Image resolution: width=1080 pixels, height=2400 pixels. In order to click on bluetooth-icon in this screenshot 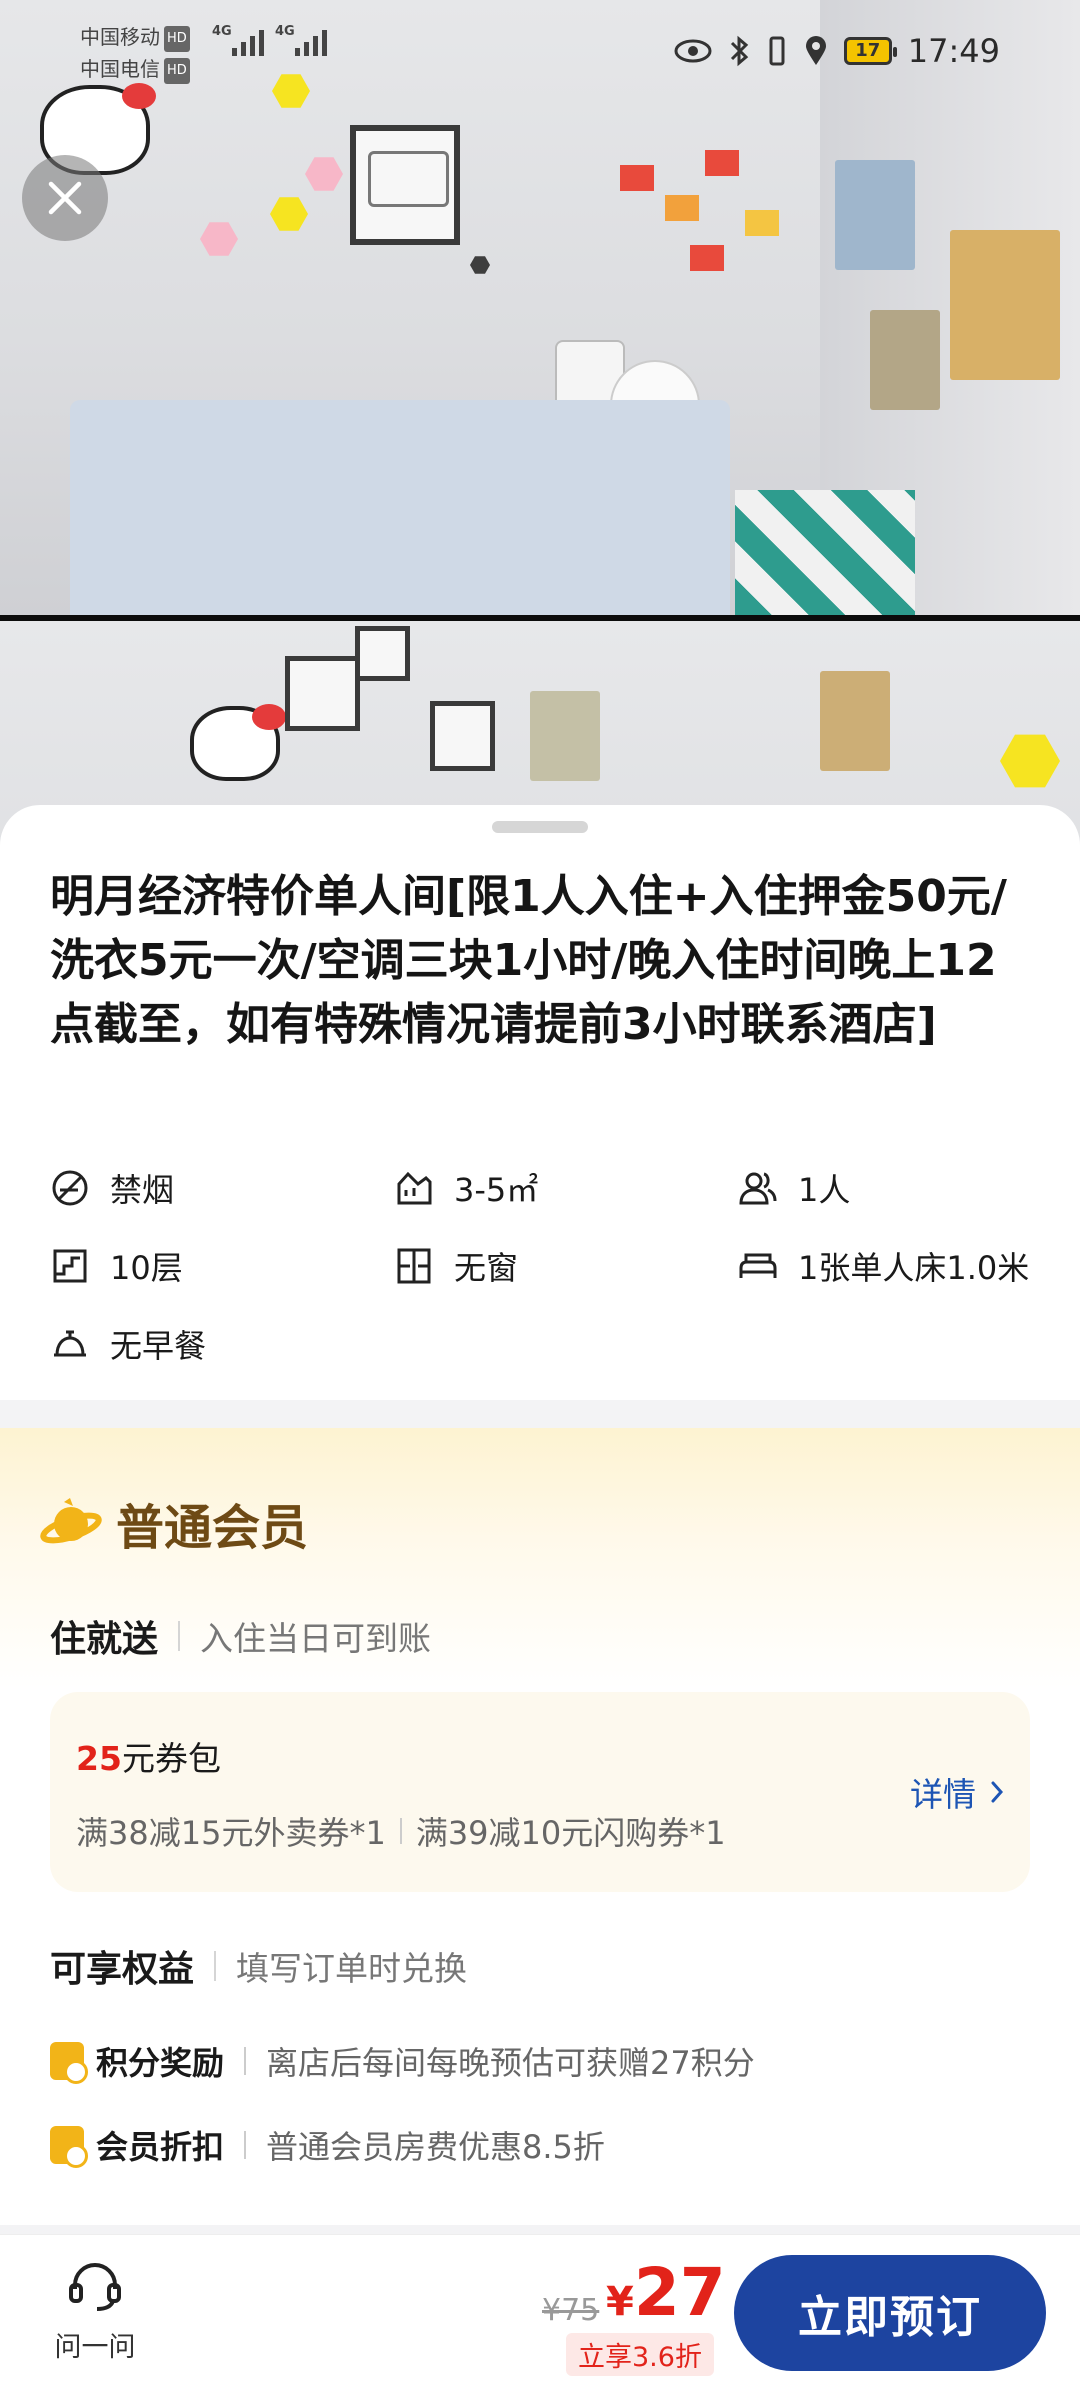, I will do `click(739, 51)`.